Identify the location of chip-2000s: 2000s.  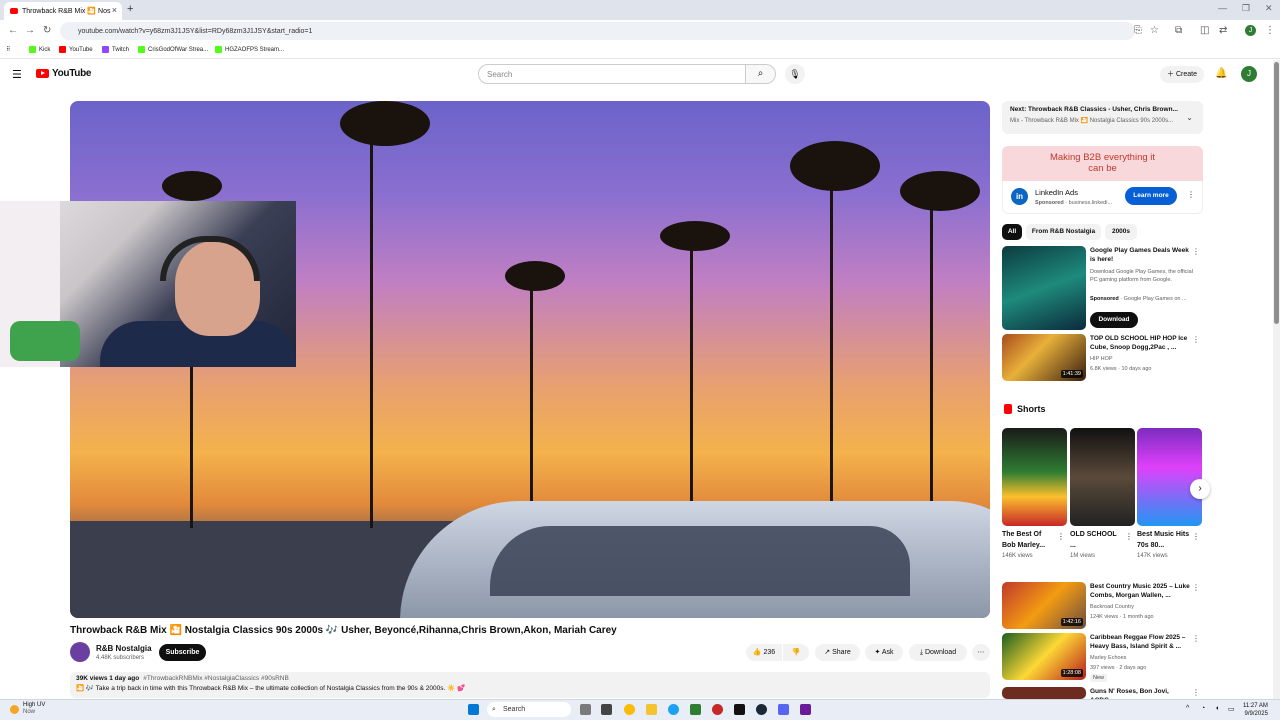
(1121, 232).